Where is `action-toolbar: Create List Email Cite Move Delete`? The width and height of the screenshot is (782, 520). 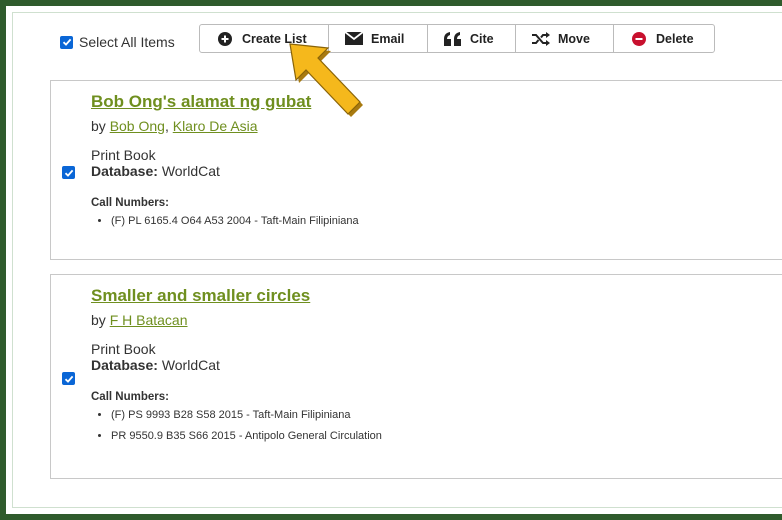 action-toolbar: Create List Email Cite Move Delete is located at coordinates (457, 38).